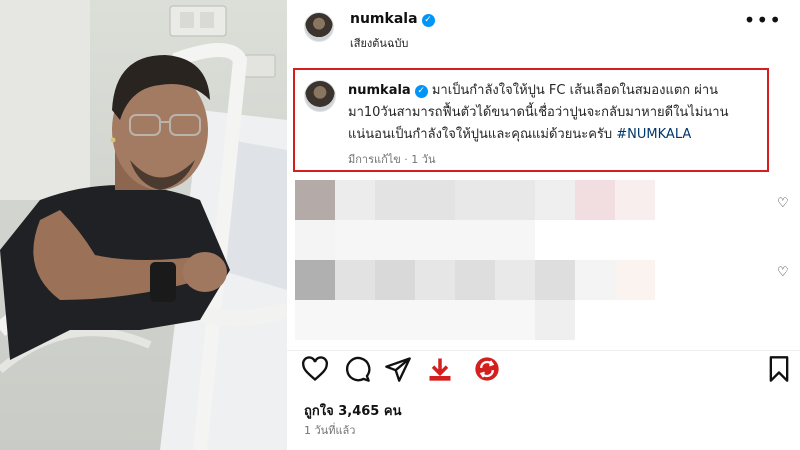 The width and height of the screenshot is (800, 450). What do you see at coordinates (543, 370) in the screenshot?
I see `action-bar` at bounding box center [543, 370].